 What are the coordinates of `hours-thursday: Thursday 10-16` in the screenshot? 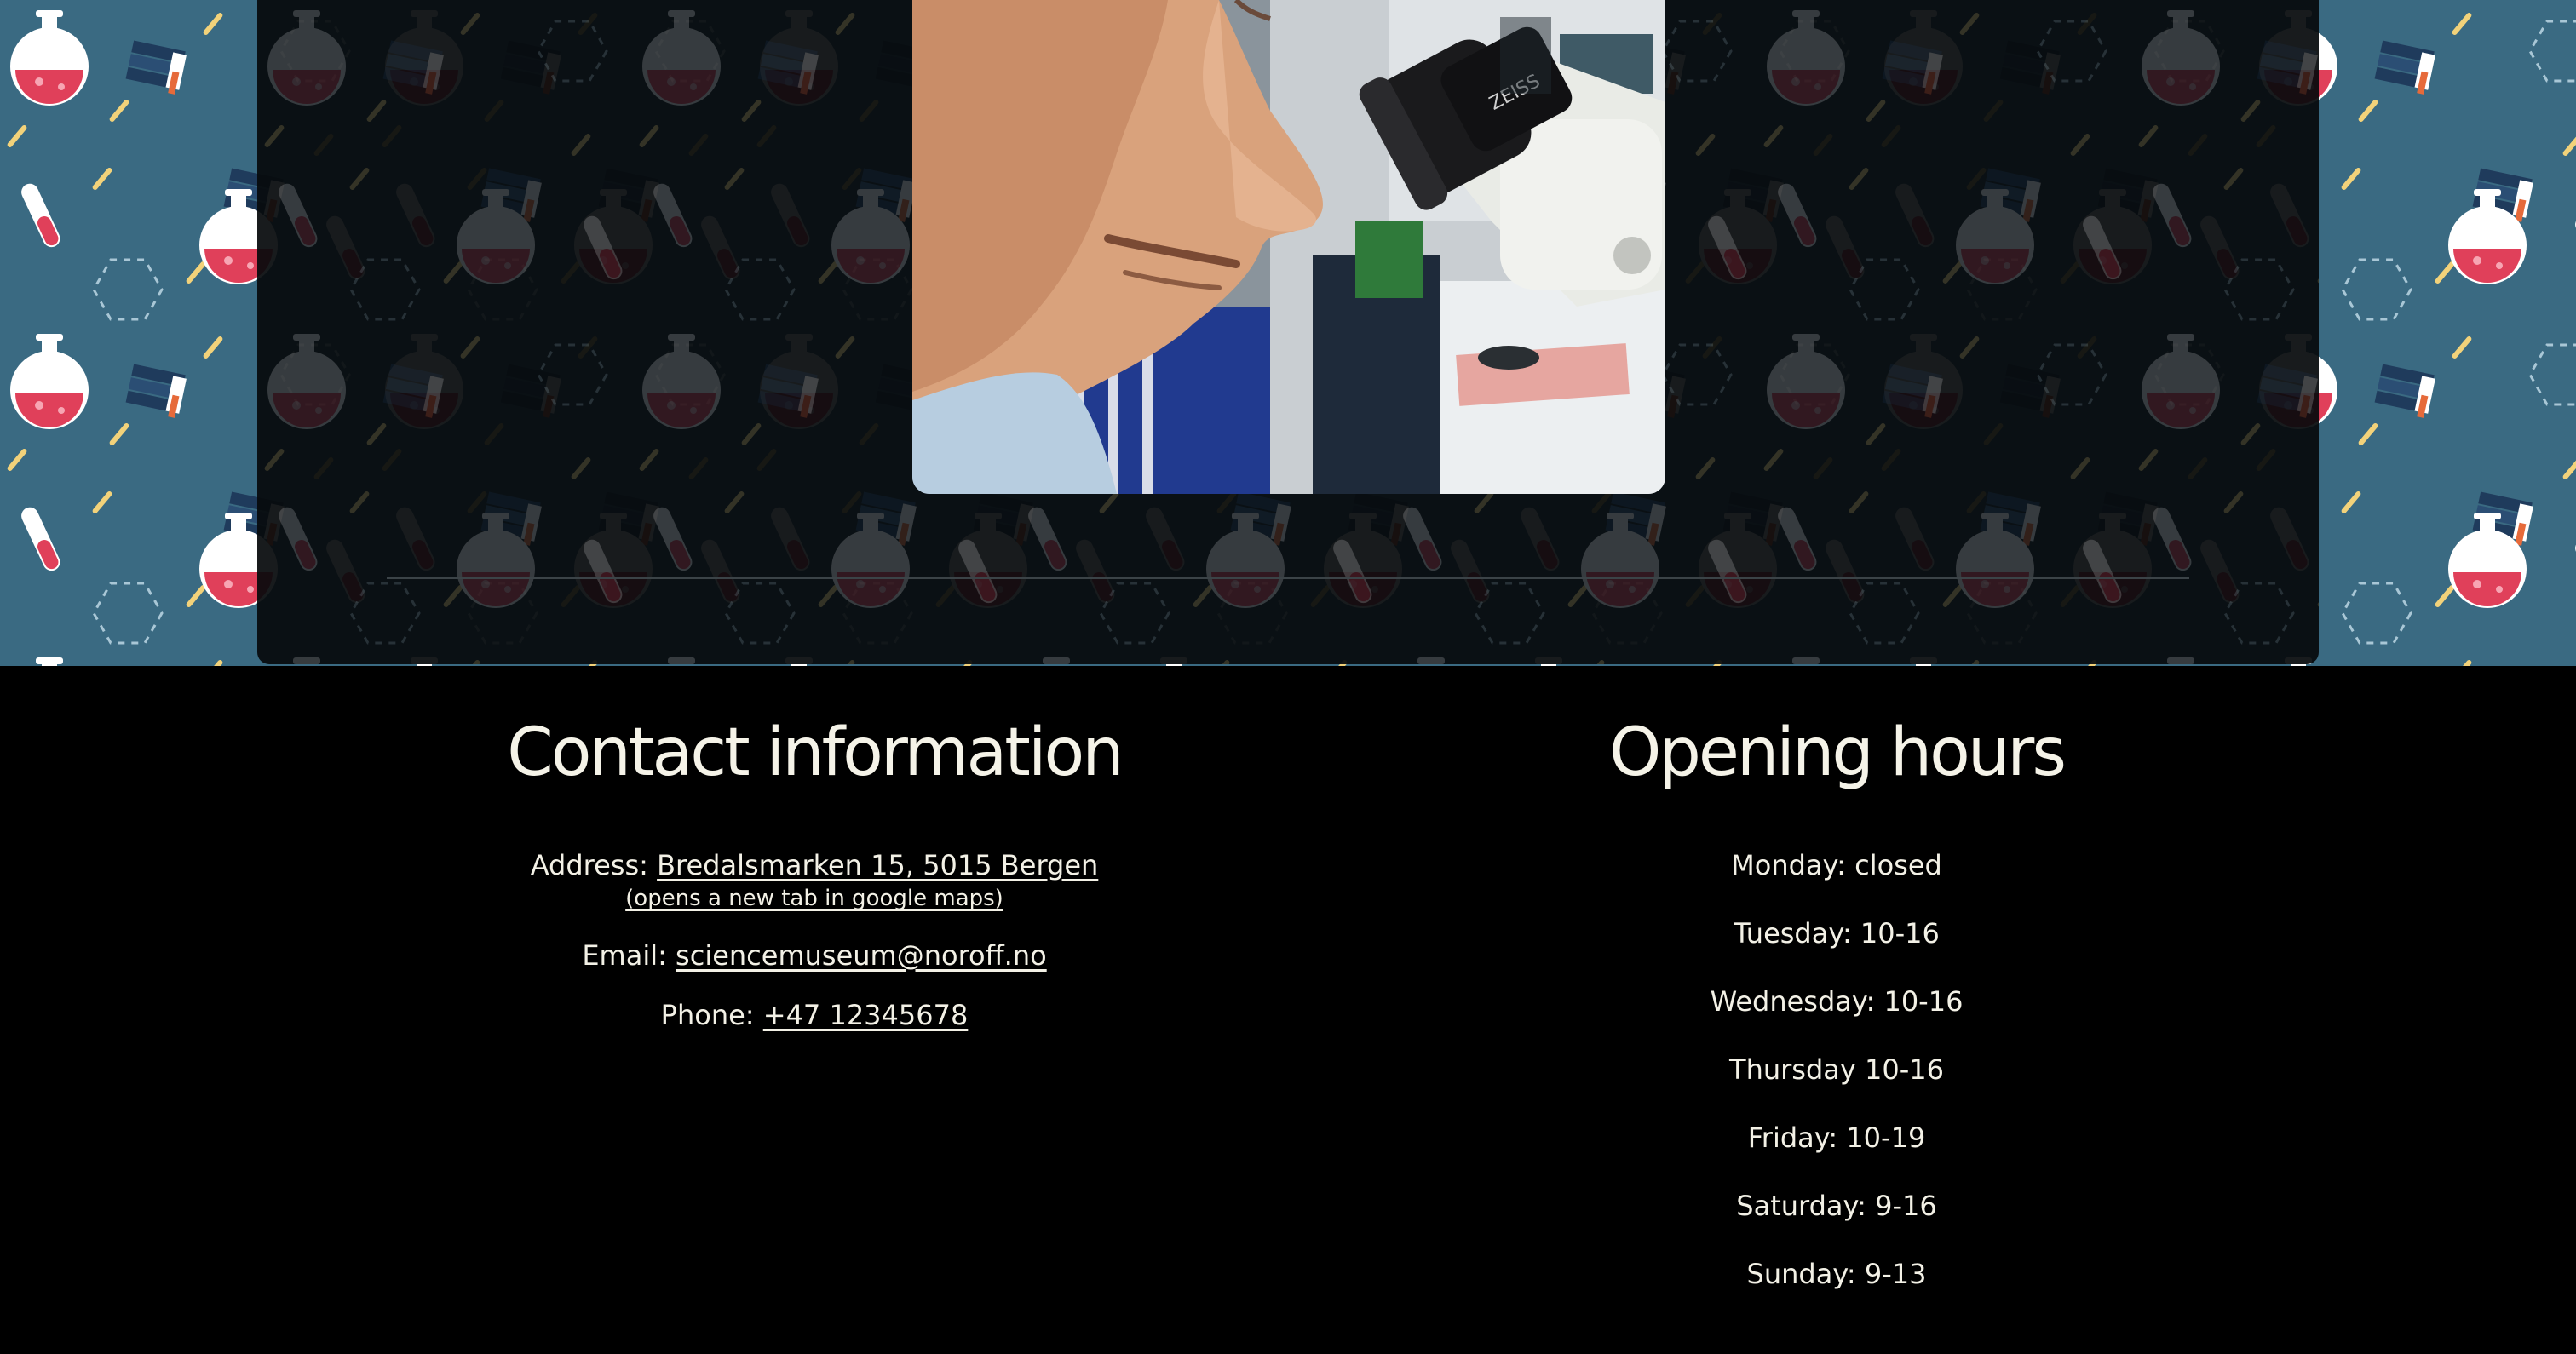 It's located at (1837, 1069).